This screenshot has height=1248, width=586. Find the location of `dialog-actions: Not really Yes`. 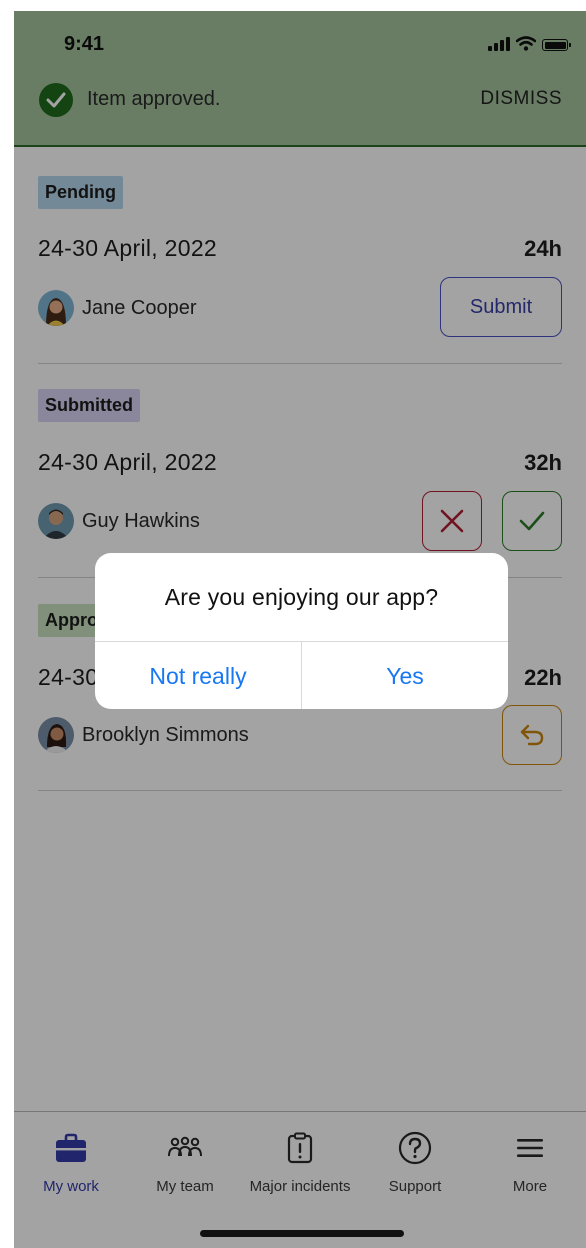

dialog-actions: Not really Yes is located at coordinates (301, 675).